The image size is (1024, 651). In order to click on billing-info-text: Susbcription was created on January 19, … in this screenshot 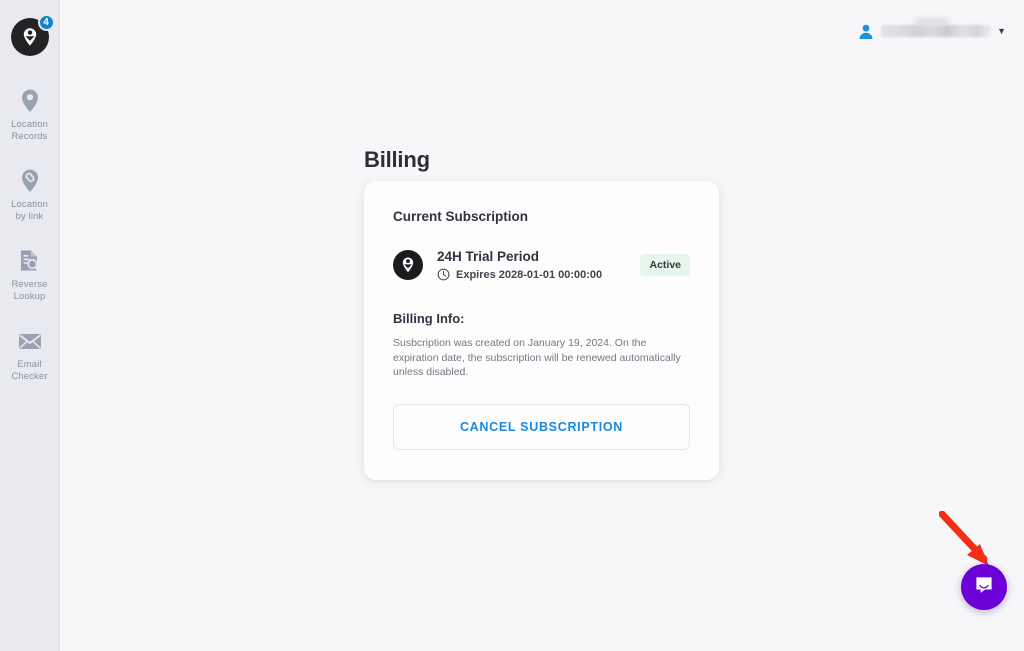, I will do `click(537, 357)`.